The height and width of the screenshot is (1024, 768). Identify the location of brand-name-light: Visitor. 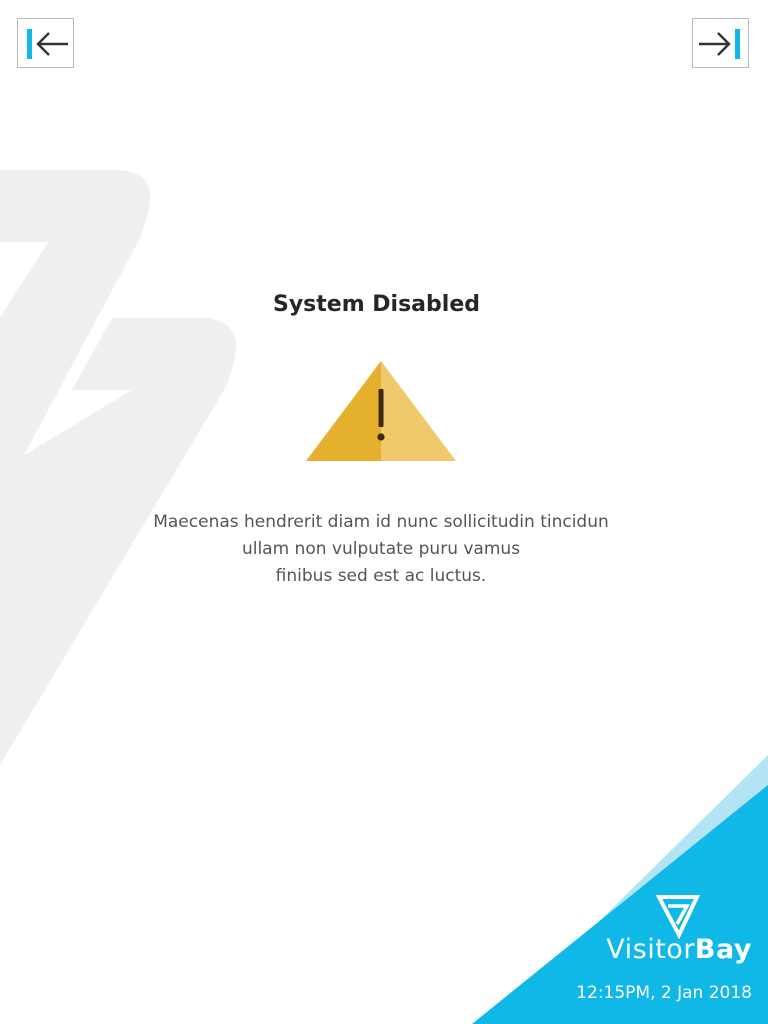
(650, 949).